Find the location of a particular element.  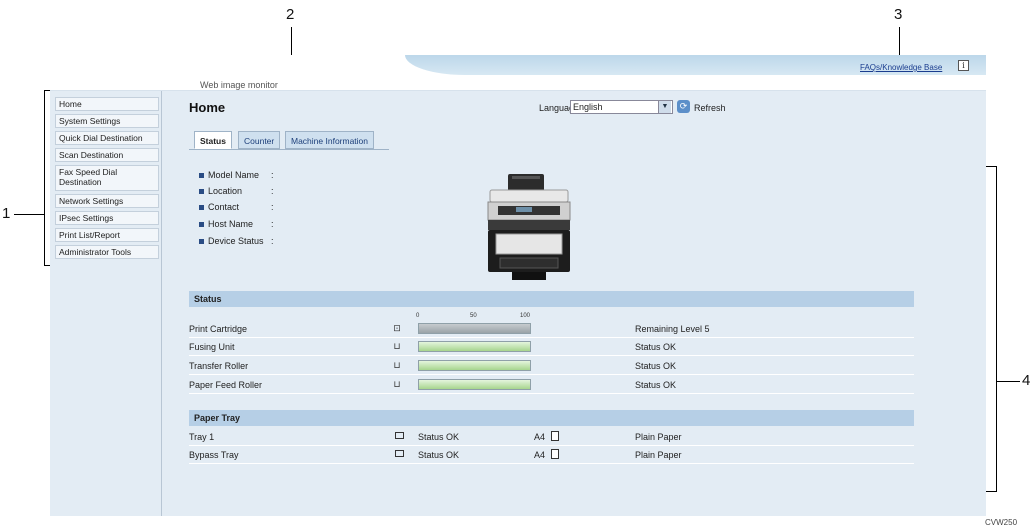

tab-machine-information: Machine Information is located at coordinates (330, 140).